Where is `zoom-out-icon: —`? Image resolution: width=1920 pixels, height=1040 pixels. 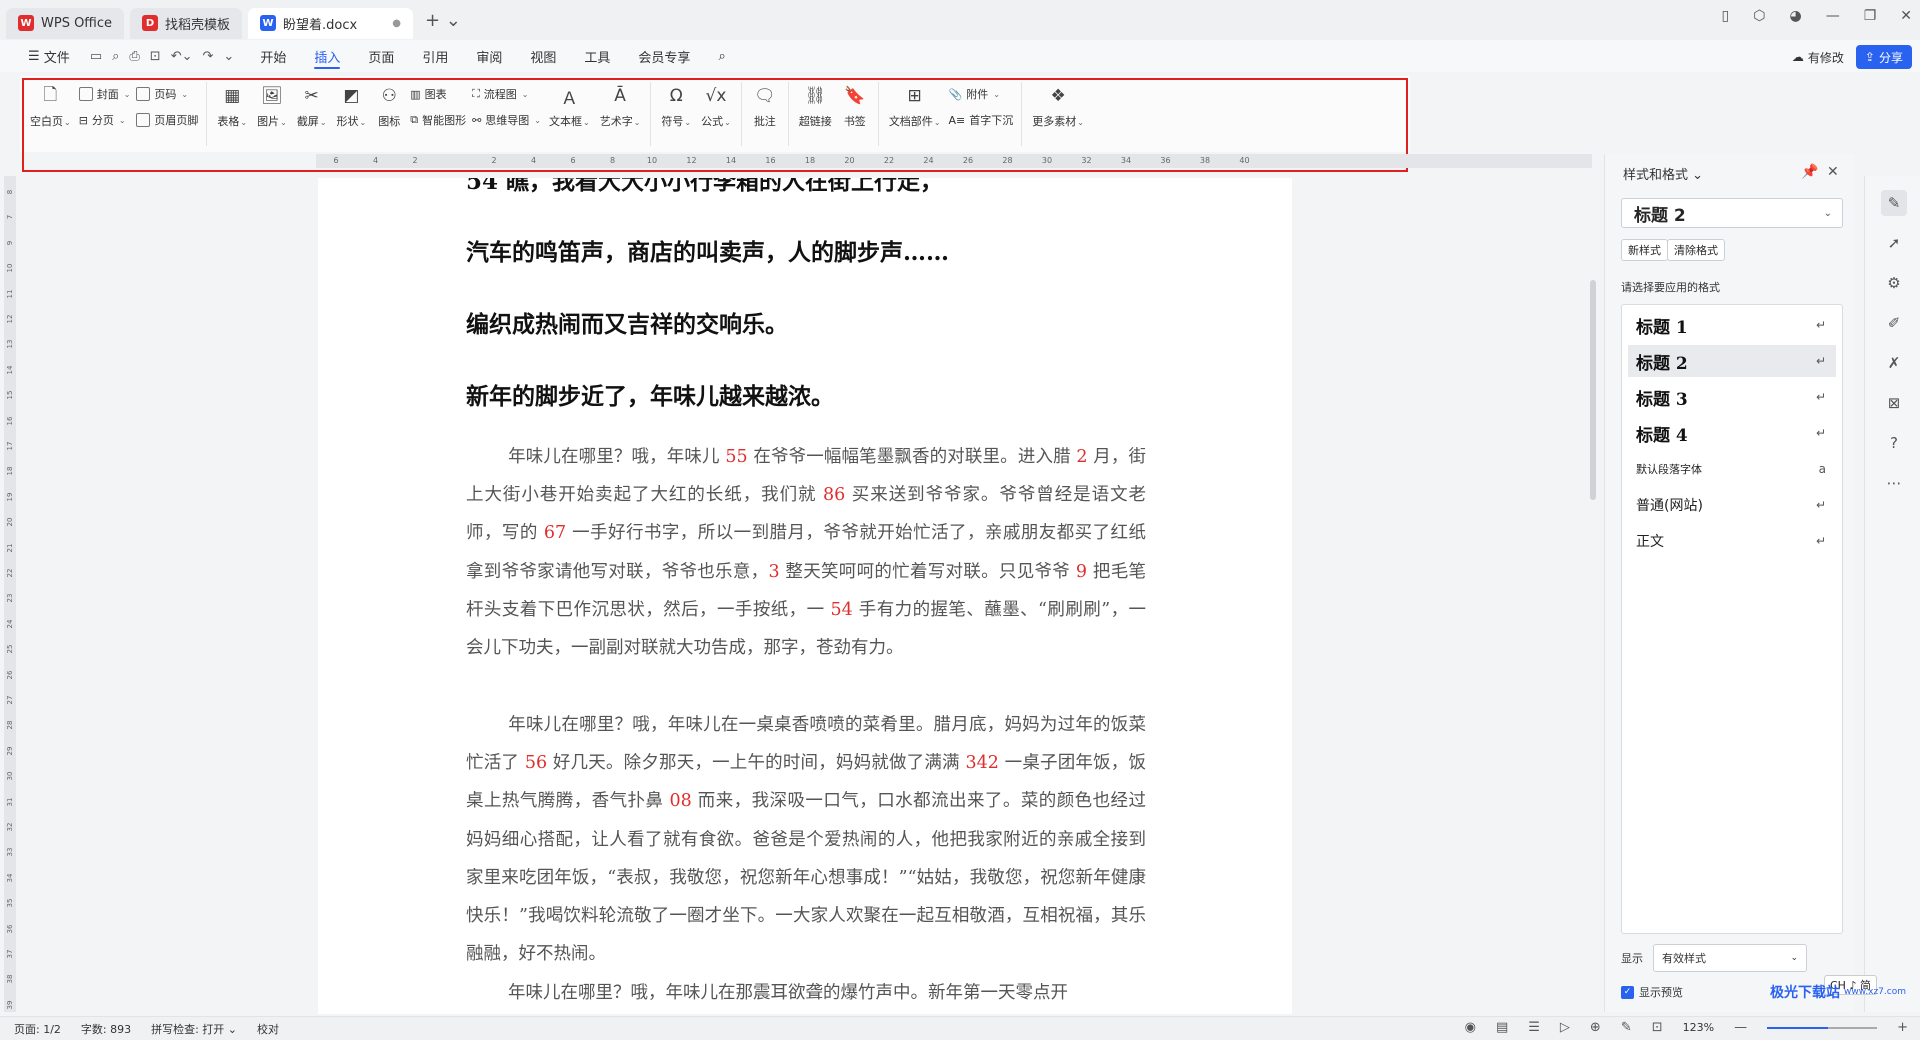
zoom-out-icon: — is located at coordinates (1740, 1027).